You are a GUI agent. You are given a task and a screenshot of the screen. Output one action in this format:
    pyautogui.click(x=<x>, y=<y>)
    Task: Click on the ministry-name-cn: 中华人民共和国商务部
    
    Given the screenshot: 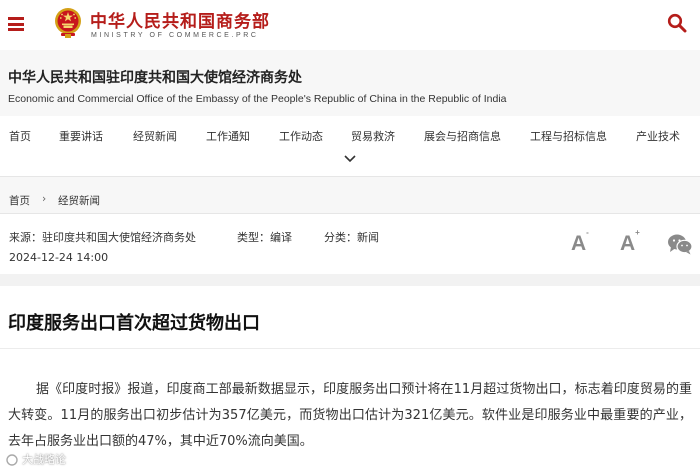 What is the action you would take?
    pyautogui.click(x=180, y=19)
    